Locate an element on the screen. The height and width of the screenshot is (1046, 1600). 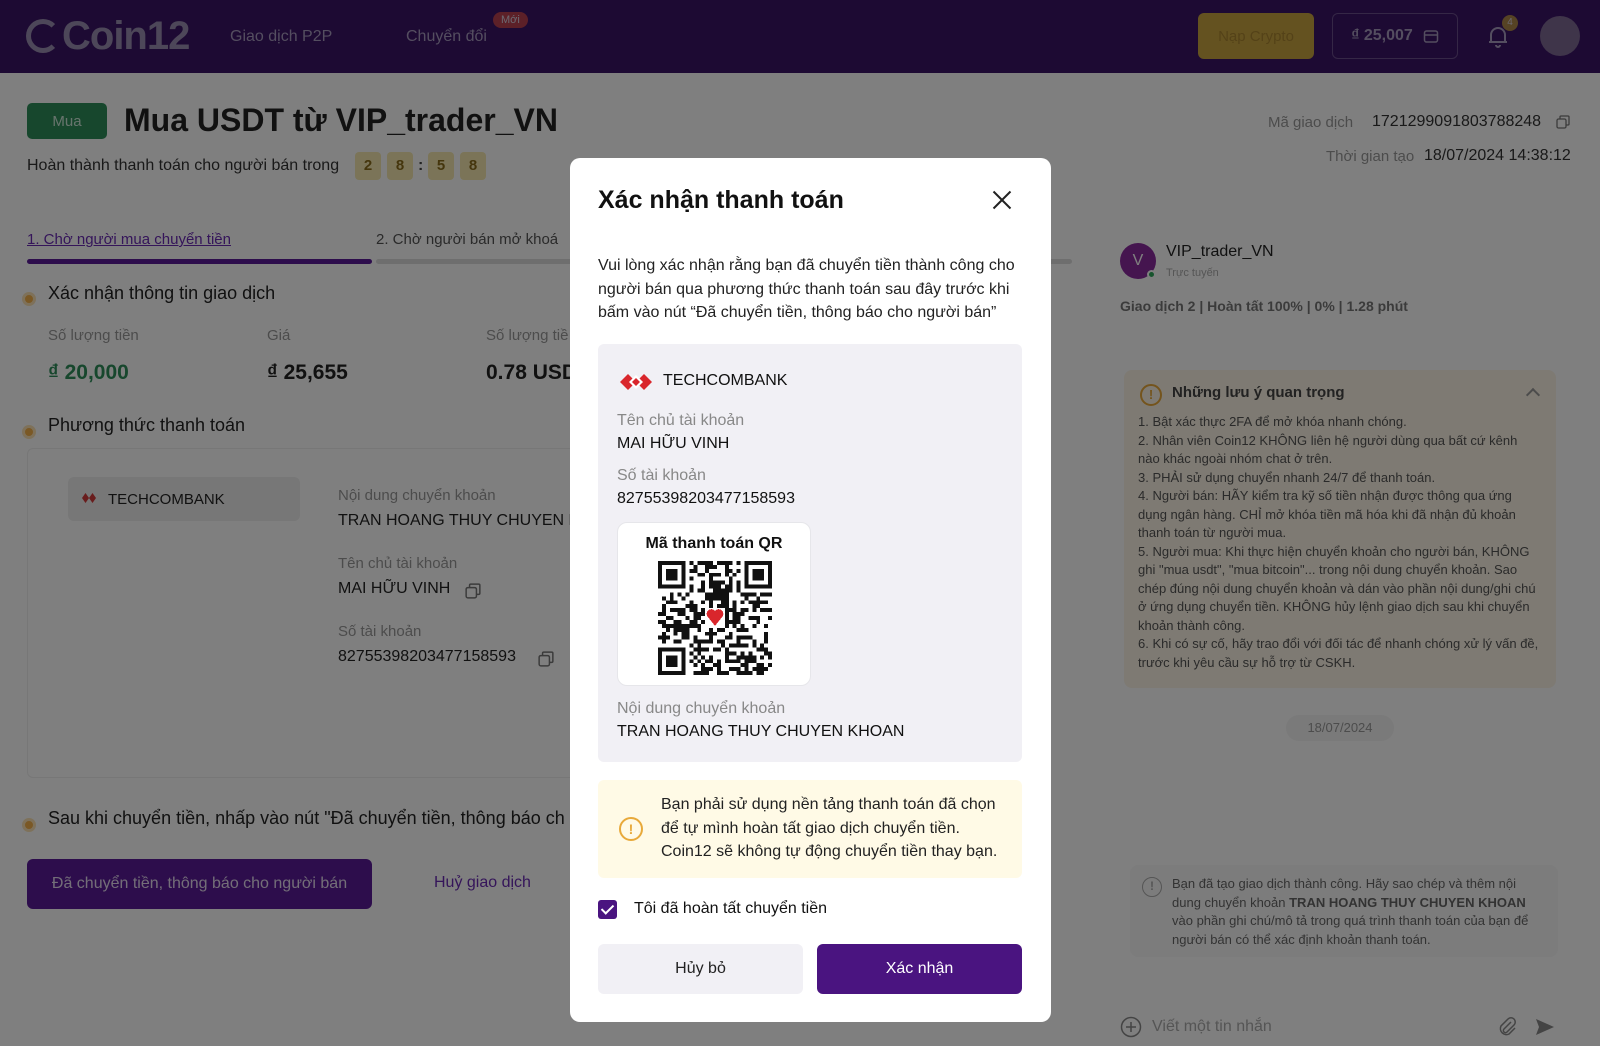
checkbox-label: Tôi đã hoàn tất chuyển tiền is located at coordinates (730, 909).